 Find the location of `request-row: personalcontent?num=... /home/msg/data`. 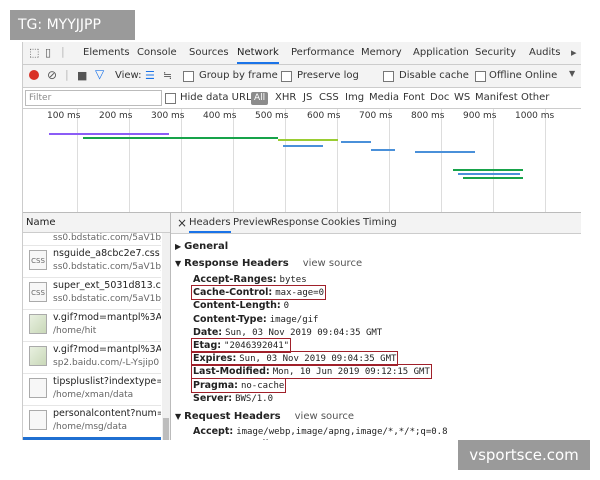

request-row: personalcontent?num=... /home/msg/data is located at coordinates (92, 421).